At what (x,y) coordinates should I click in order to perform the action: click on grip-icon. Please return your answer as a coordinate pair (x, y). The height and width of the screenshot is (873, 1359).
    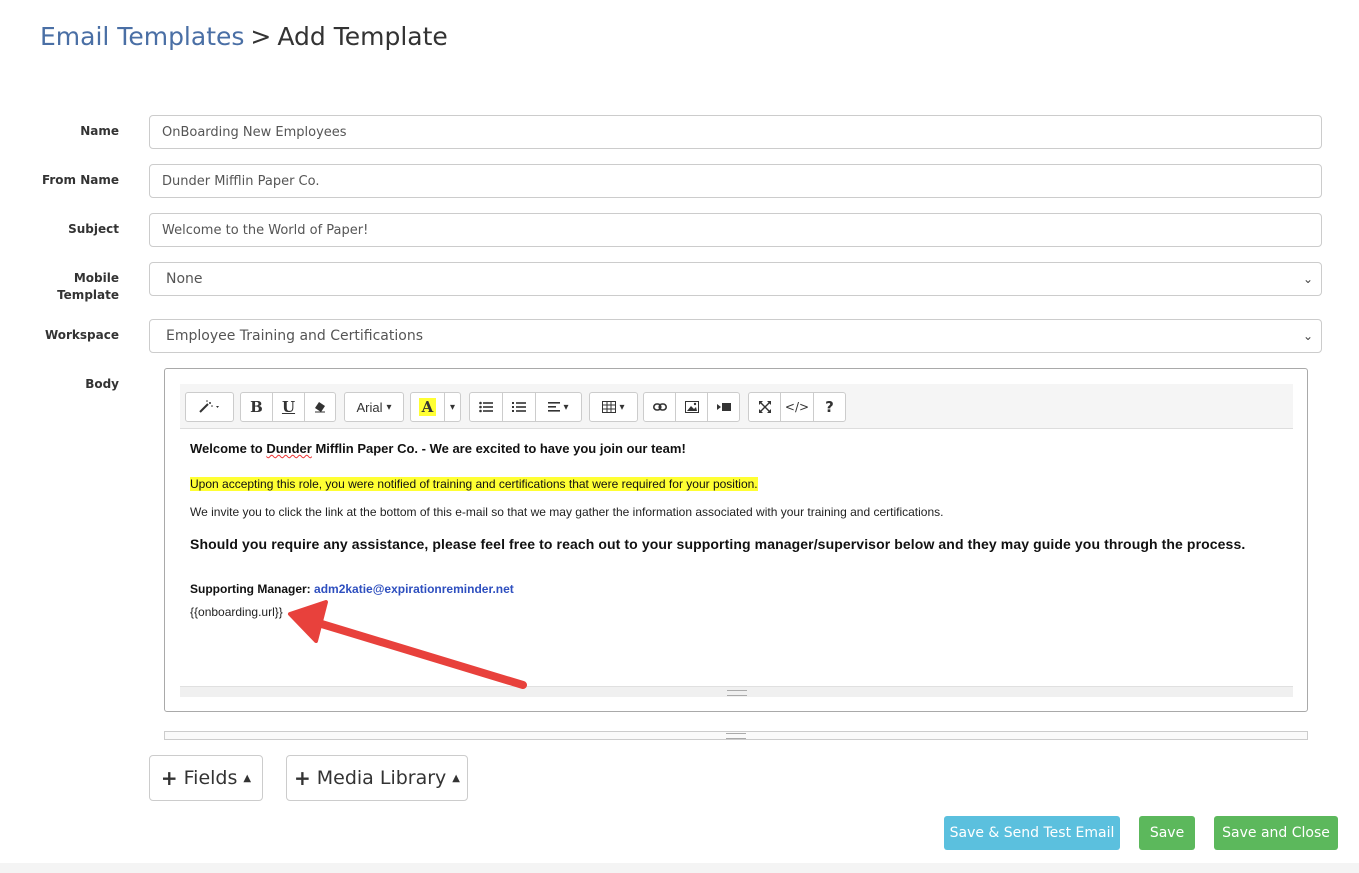
    Looking at the image, I should click on (736, 736).